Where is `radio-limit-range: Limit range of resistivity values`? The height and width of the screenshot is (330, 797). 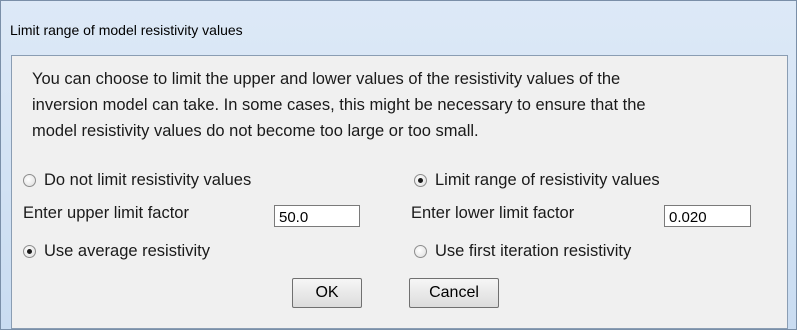
radio-limit-range: Limit range of resistivity values is located at coordinates (537, 180).